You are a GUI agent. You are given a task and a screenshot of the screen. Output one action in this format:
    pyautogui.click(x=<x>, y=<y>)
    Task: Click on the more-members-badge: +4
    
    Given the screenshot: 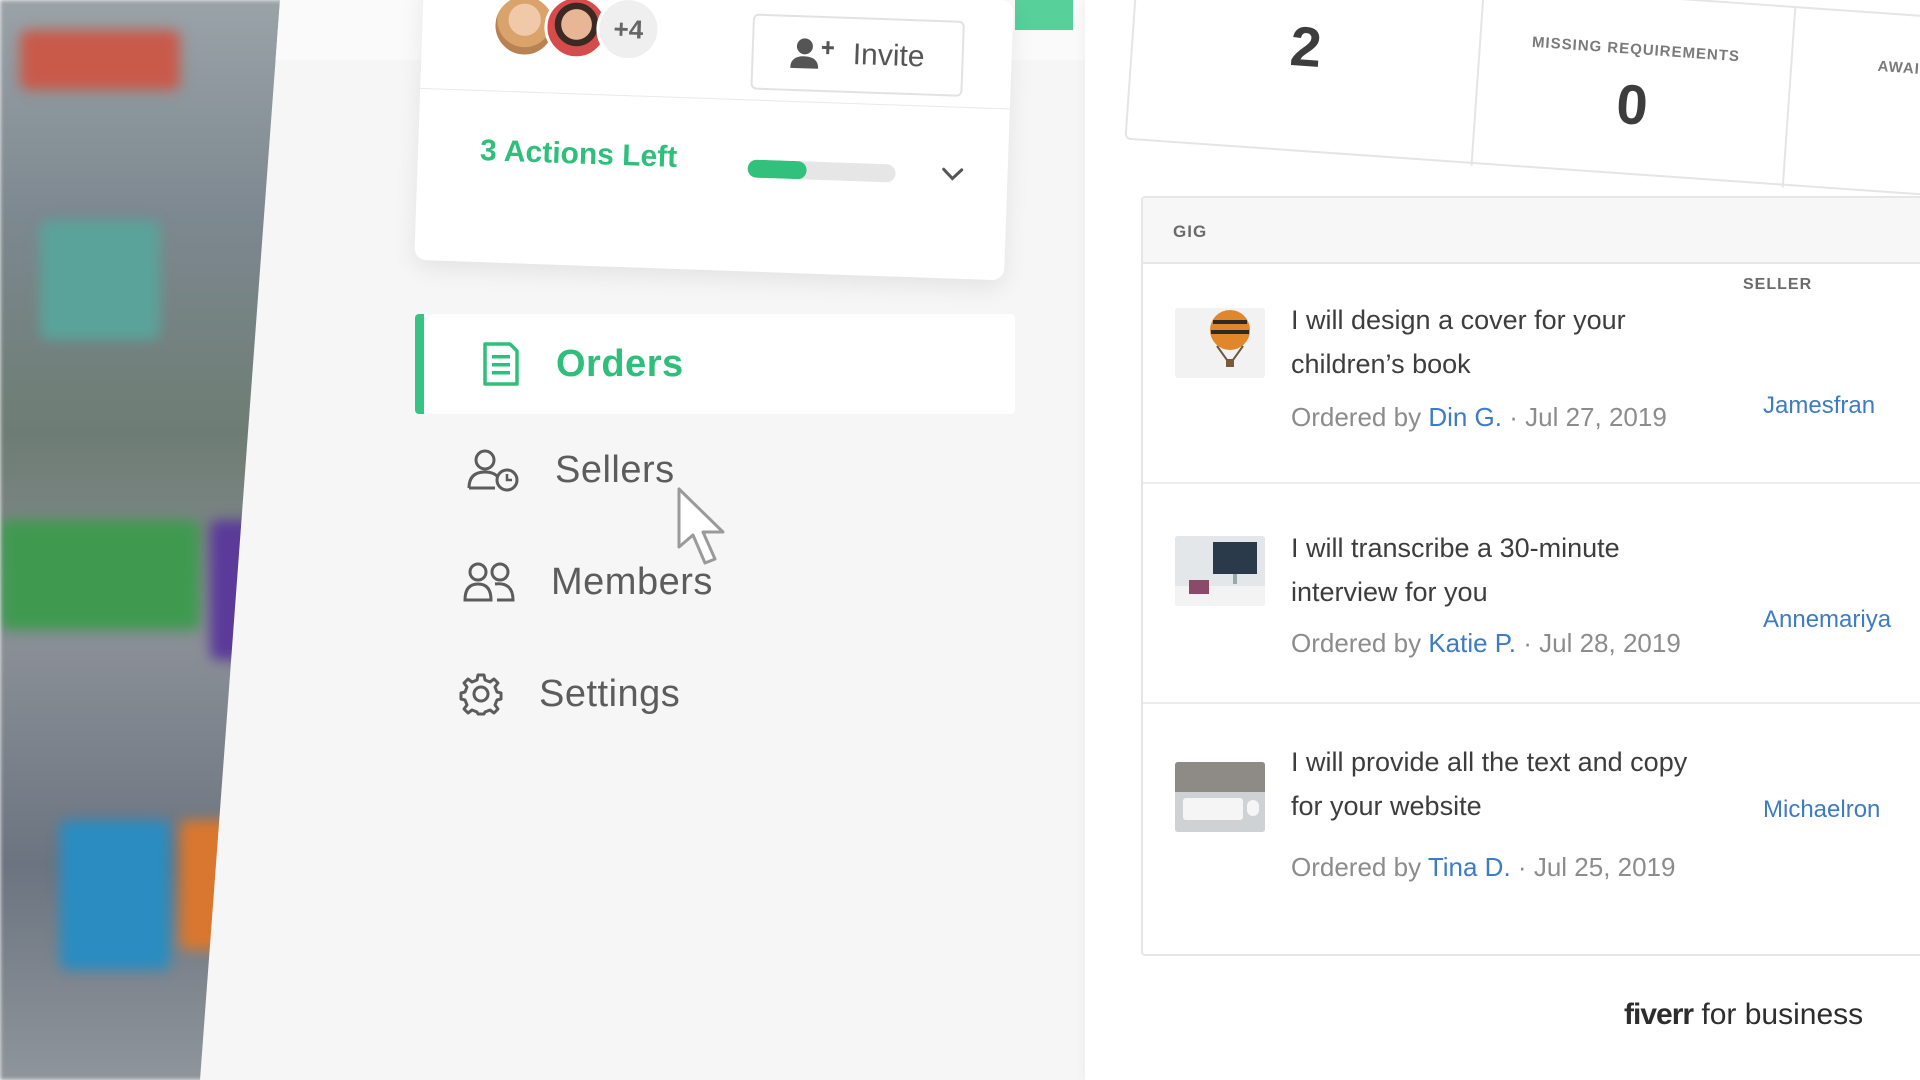 What is the action you would take?
    pyautogui.click(x=628, y=31)
    